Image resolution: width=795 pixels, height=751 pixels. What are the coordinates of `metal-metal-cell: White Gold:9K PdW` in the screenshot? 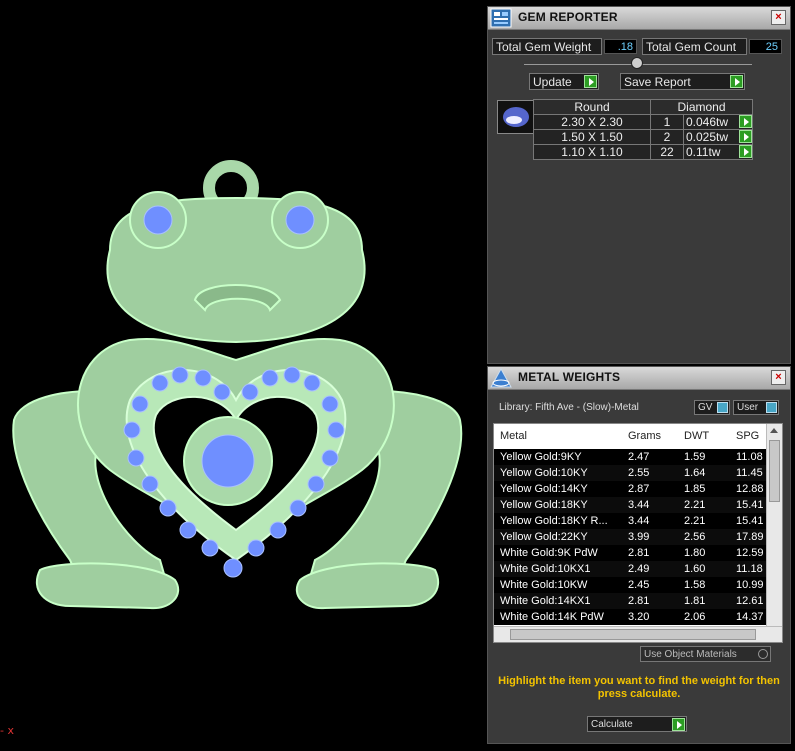 It's located at (549, 553).